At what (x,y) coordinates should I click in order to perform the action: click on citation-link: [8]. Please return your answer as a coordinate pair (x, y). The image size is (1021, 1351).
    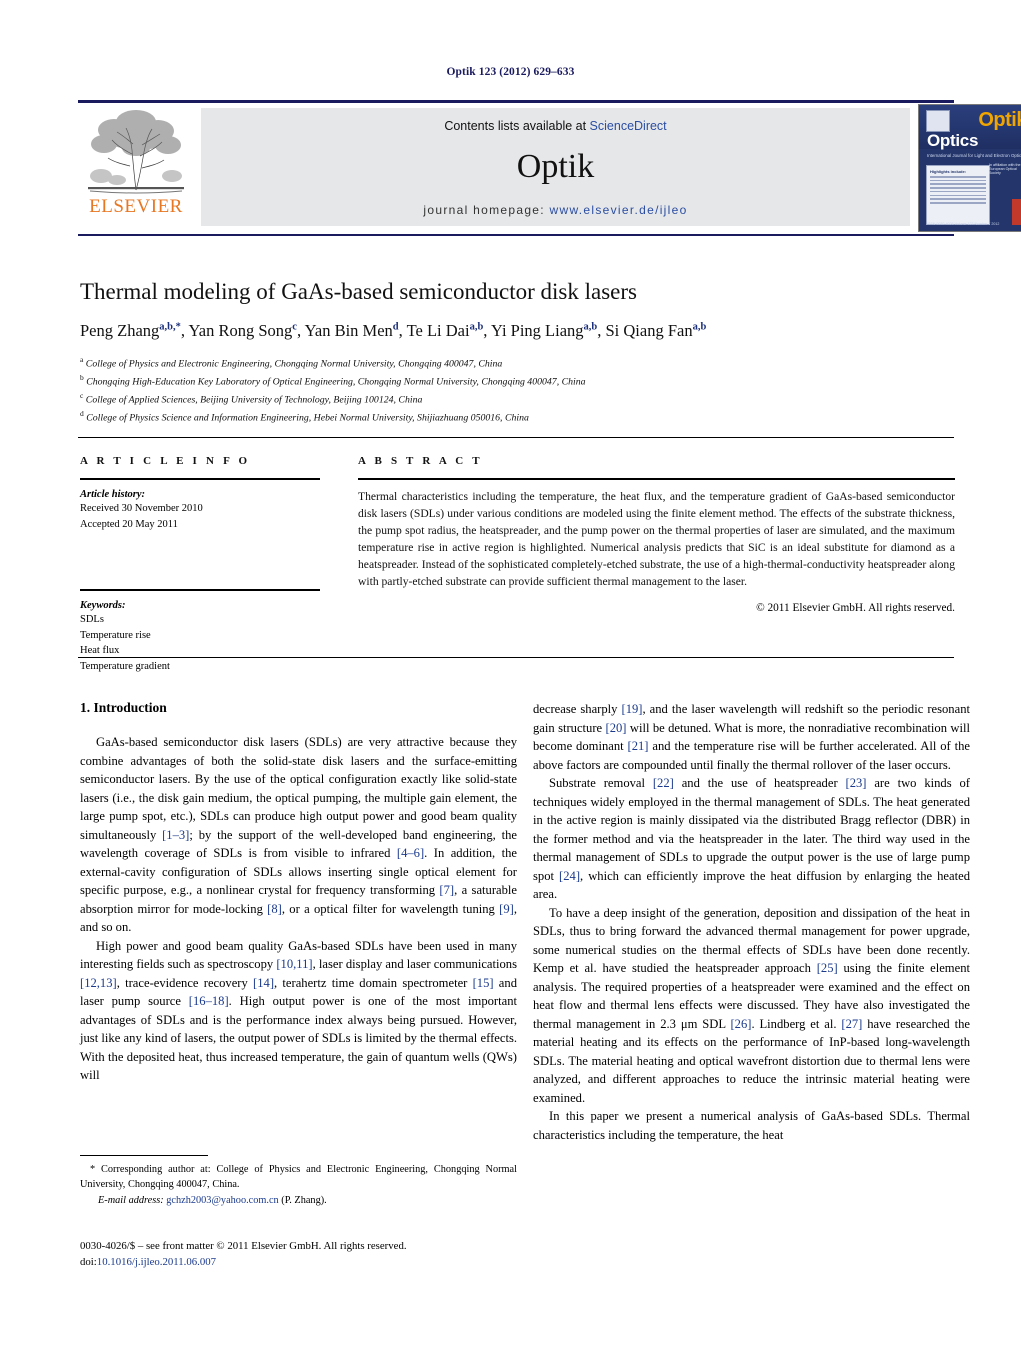
    Looking at the image, I should click on (274, 909).